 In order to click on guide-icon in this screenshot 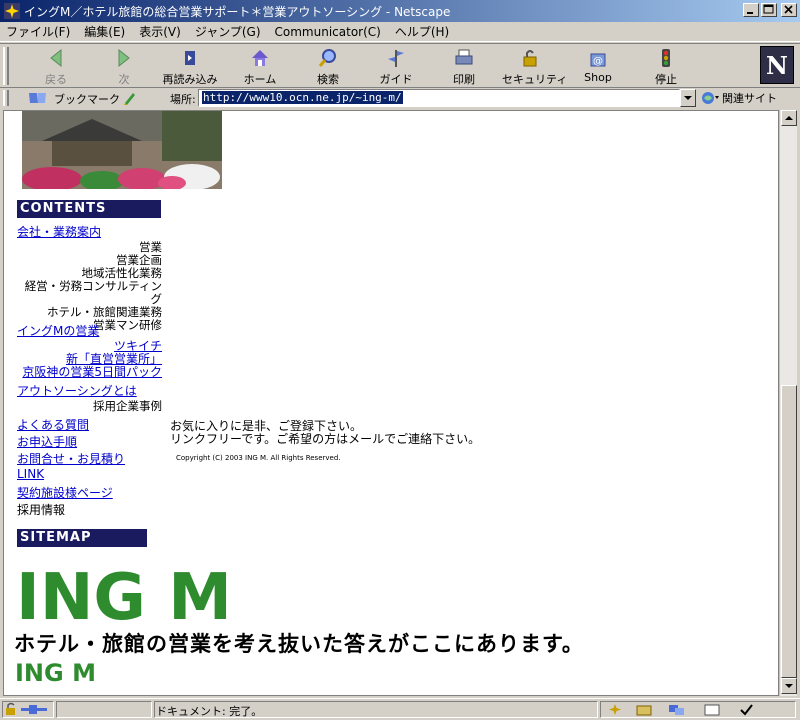, I will do `click(396, 58)`.